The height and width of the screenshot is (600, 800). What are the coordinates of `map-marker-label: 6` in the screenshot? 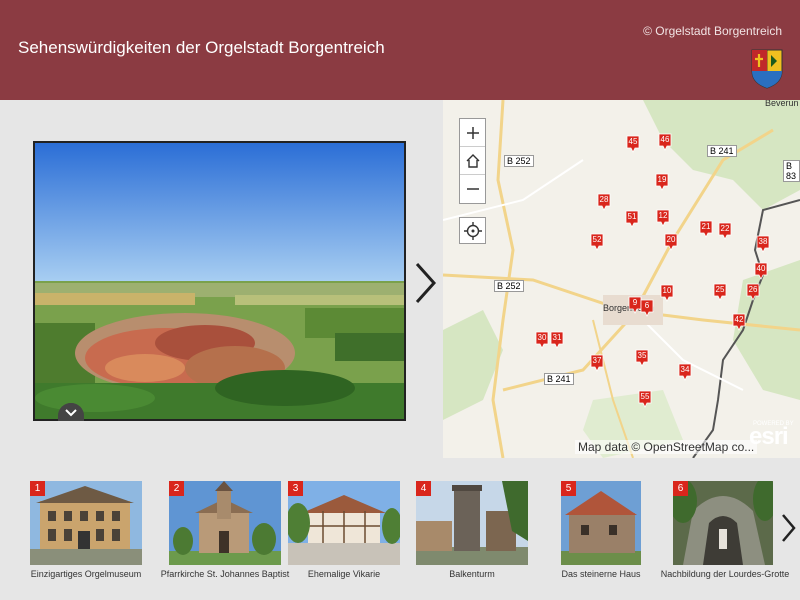 It's located at (647, 305).